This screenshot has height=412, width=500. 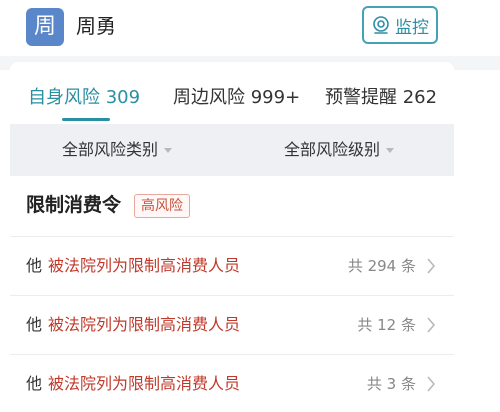 I want to click on risk-level-filter: 全部风险级别, so click(x=339, y=150).